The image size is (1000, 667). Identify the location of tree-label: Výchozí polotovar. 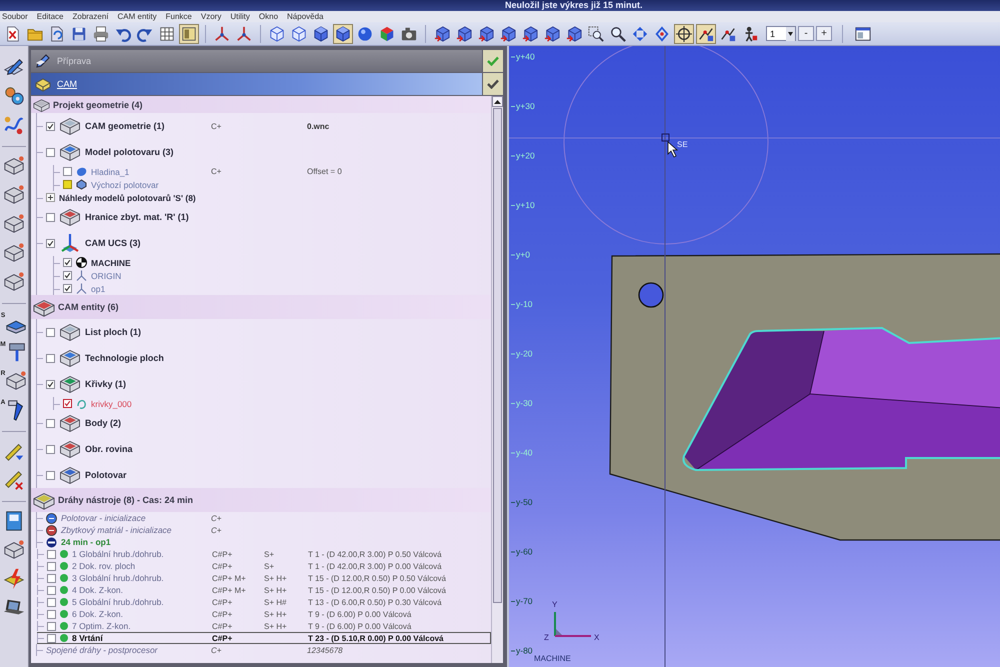
(125, 185).